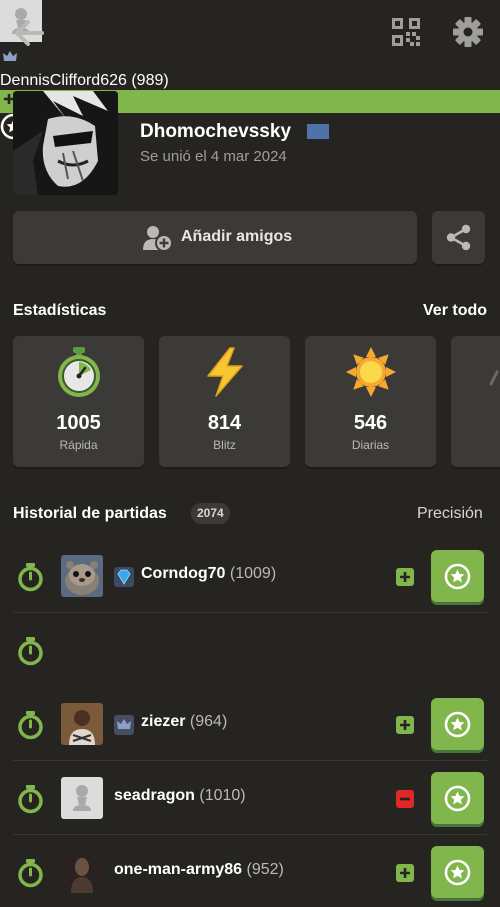 The height and width of the screenshot is (907, 500). I want to click on gear-icon, so click(468, 32).